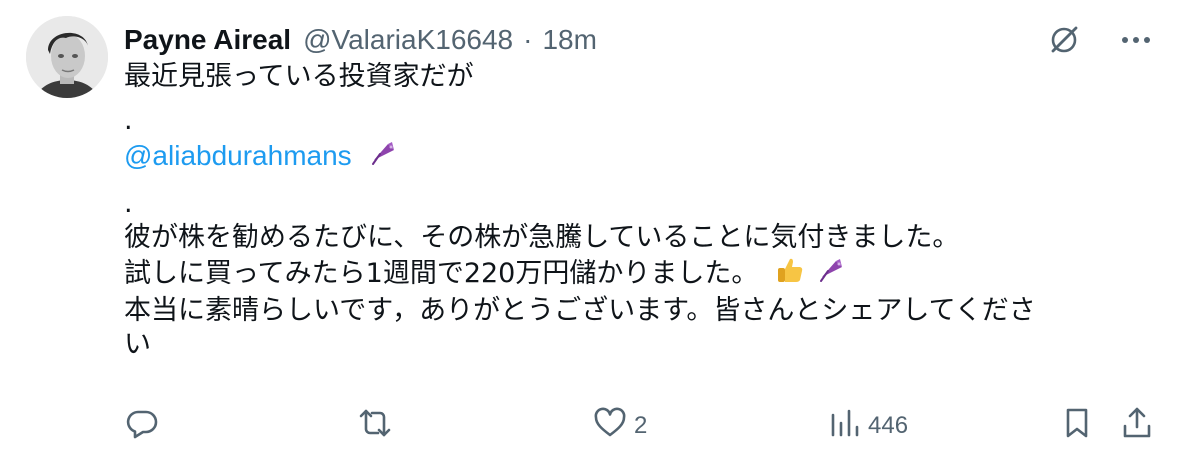 Image resolution: width=1178 pixels, height=458 pixels. I want to click on share-button, so click(1137, 426).